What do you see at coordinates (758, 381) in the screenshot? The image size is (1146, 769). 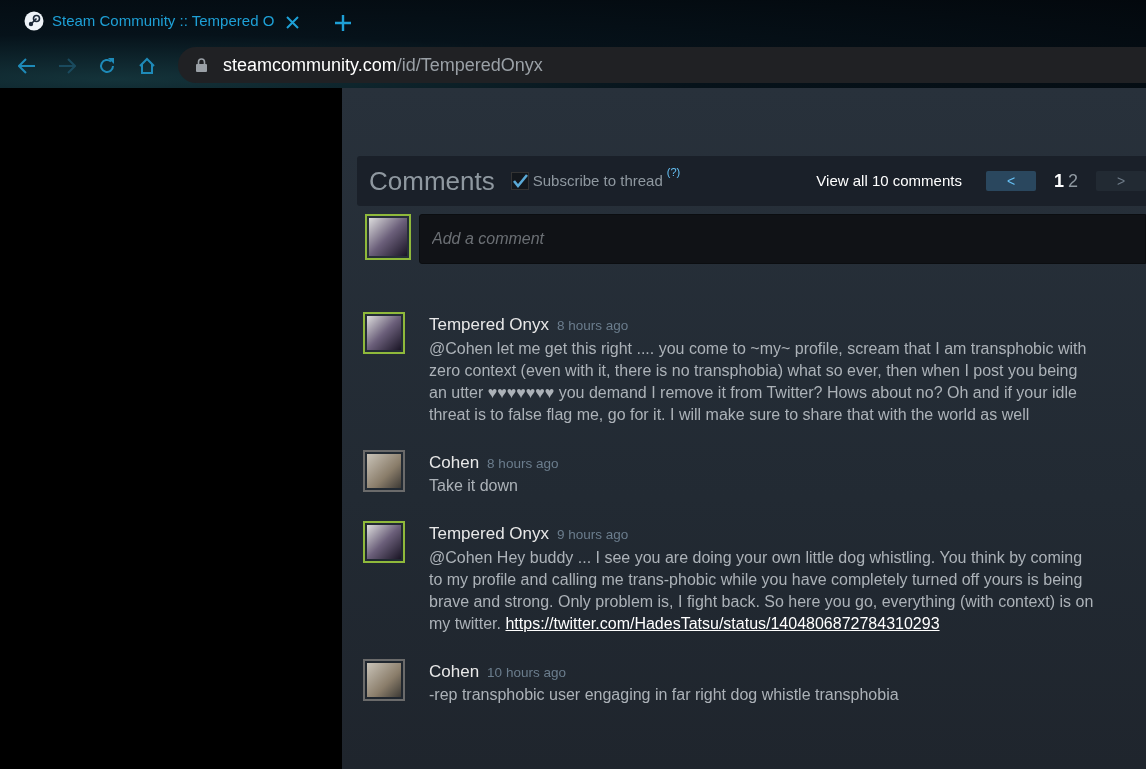 I see `comment-text: @Cohen let me get this right .... you come to ~my~ profile, scream that I am transphobic with zero context (even with it, there is no transphobia) what so ever, then when I post you being an utter ♥♥♥♥♥♥♥ you demand I remove it from Twitter? Hows about no? Oh and if your idle threat is to false flag me, go for it. I will make sure to share that with the world as well` at bounding box center [758, 381].